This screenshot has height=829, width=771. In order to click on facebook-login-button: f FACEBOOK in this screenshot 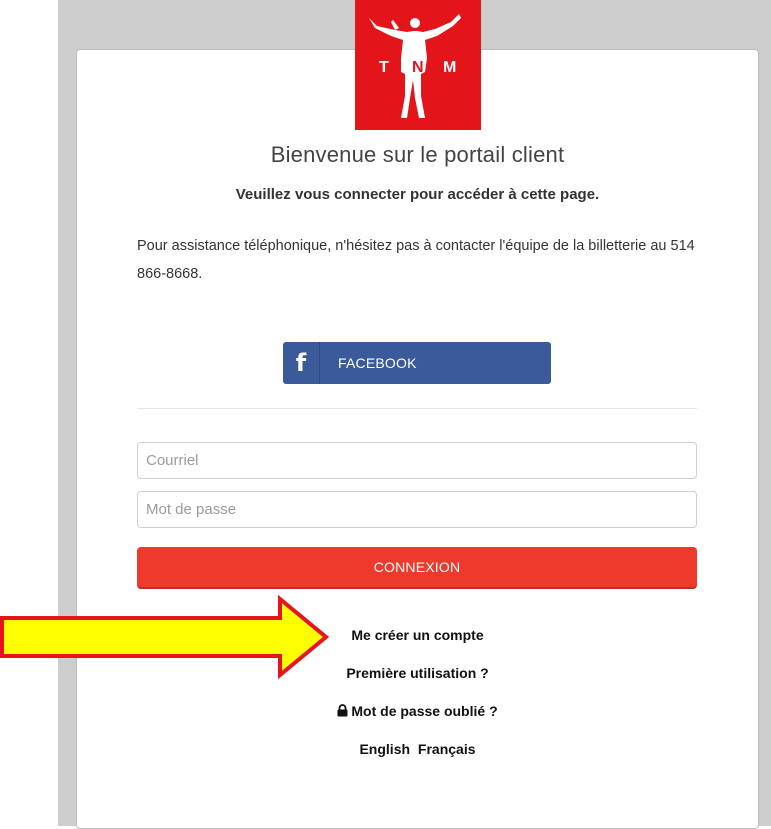, I will do `click(417, 363)`.